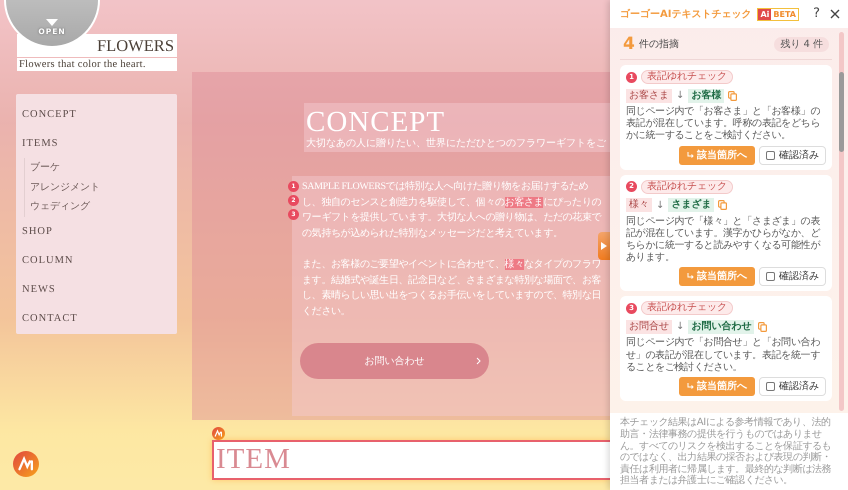 This screenshot has height=490, width=848. Describe the element at coordinates (721, 327) in the screenshot. I see `suggested-text: お問い合わせ` at that location.